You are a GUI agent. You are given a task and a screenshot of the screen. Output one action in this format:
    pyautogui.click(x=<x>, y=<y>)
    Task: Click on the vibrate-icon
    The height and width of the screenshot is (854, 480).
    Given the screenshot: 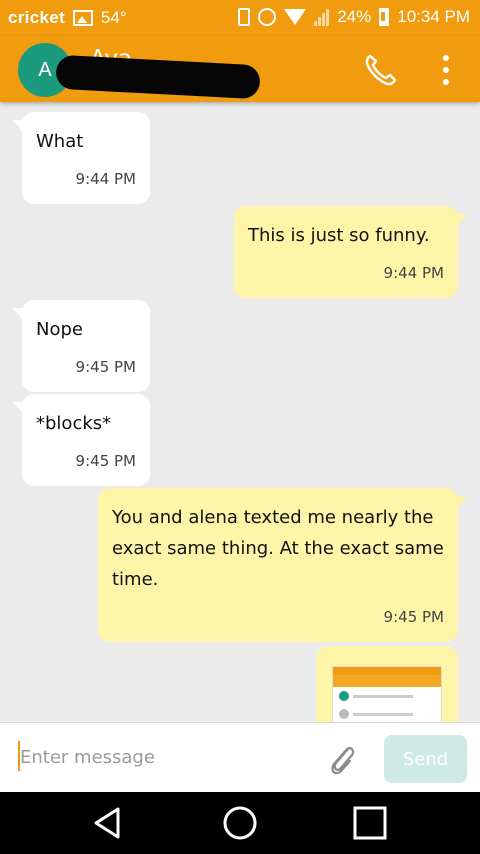 What is the action you would take?
    pyautogui.click(x=244, y=17)
    